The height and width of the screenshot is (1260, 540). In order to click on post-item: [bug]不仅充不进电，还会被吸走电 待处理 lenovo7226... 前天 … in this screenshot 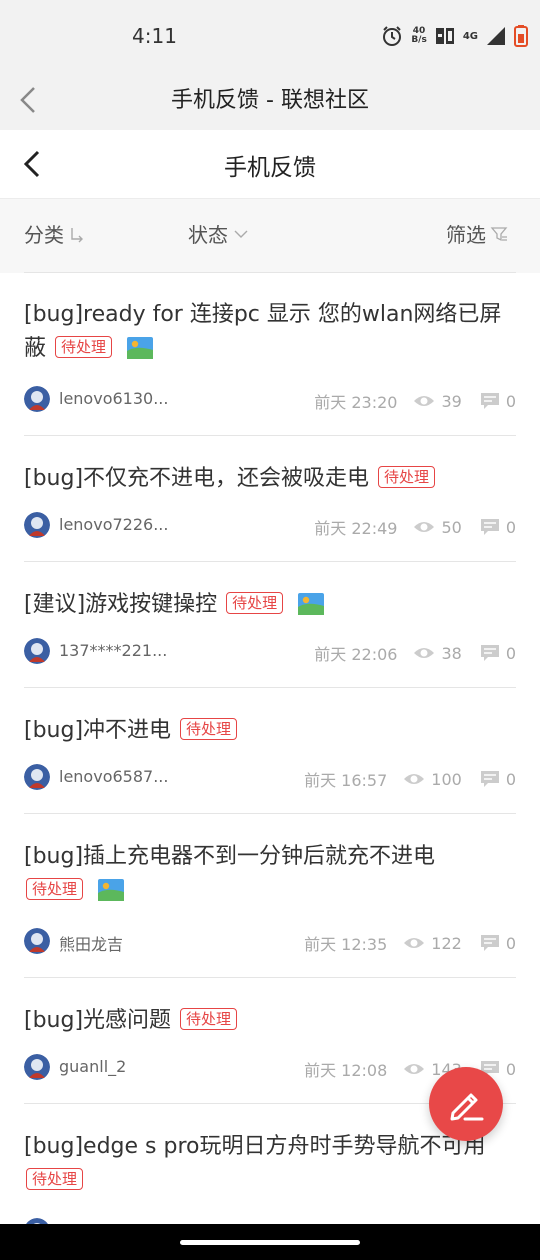, I will do `click(270, 498)`.